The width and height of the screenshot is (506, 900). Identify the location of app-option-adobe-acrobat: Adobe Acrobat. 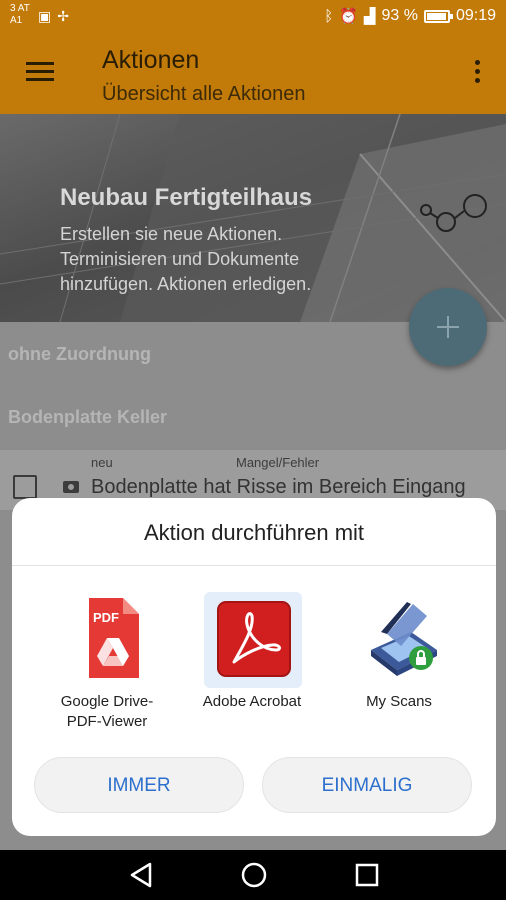
(252, 662).